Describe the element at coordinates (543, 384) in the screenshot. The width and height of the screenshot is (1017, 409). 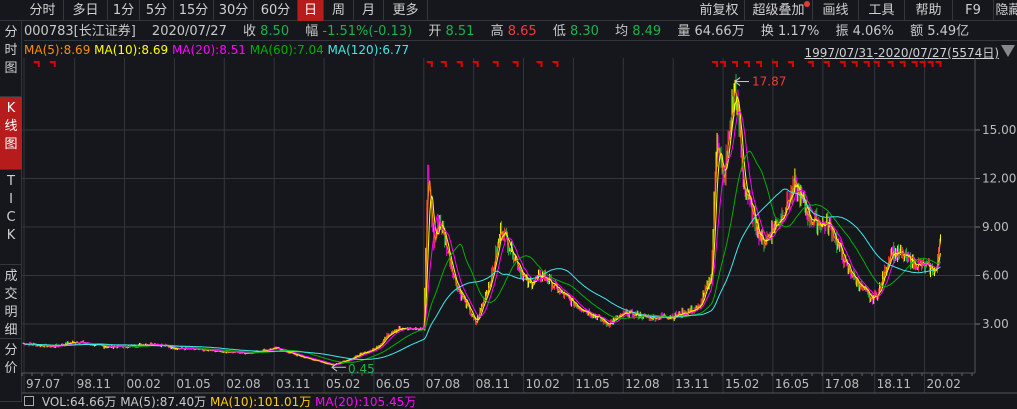
I see `x-tick-label: 10.02` at that location.